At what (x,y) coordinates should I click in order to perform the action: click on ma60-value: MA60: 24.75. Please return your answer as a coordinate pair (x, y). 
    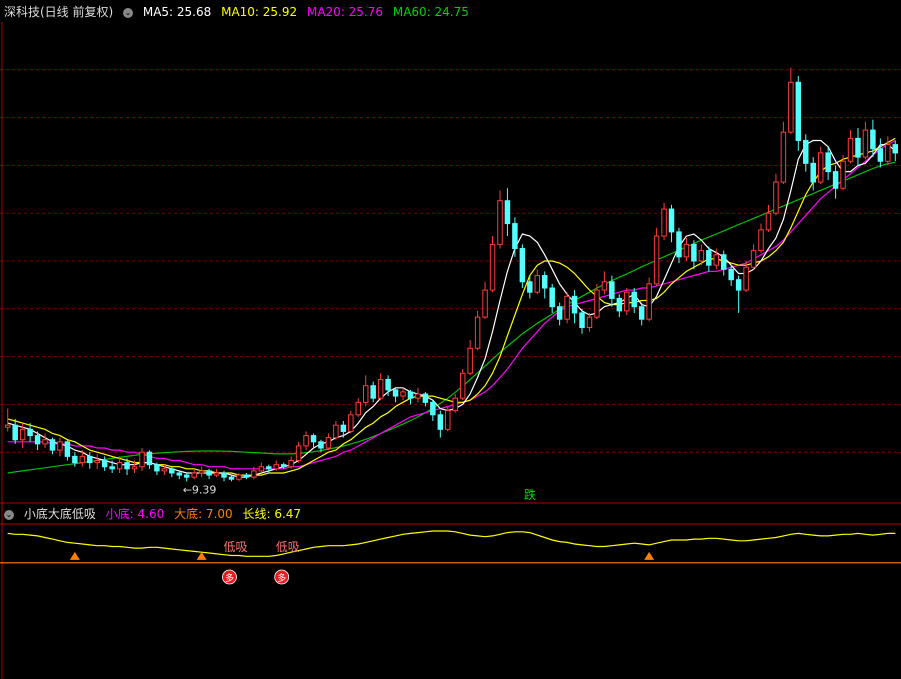
    Looking at the image, I should click on (430, 12).